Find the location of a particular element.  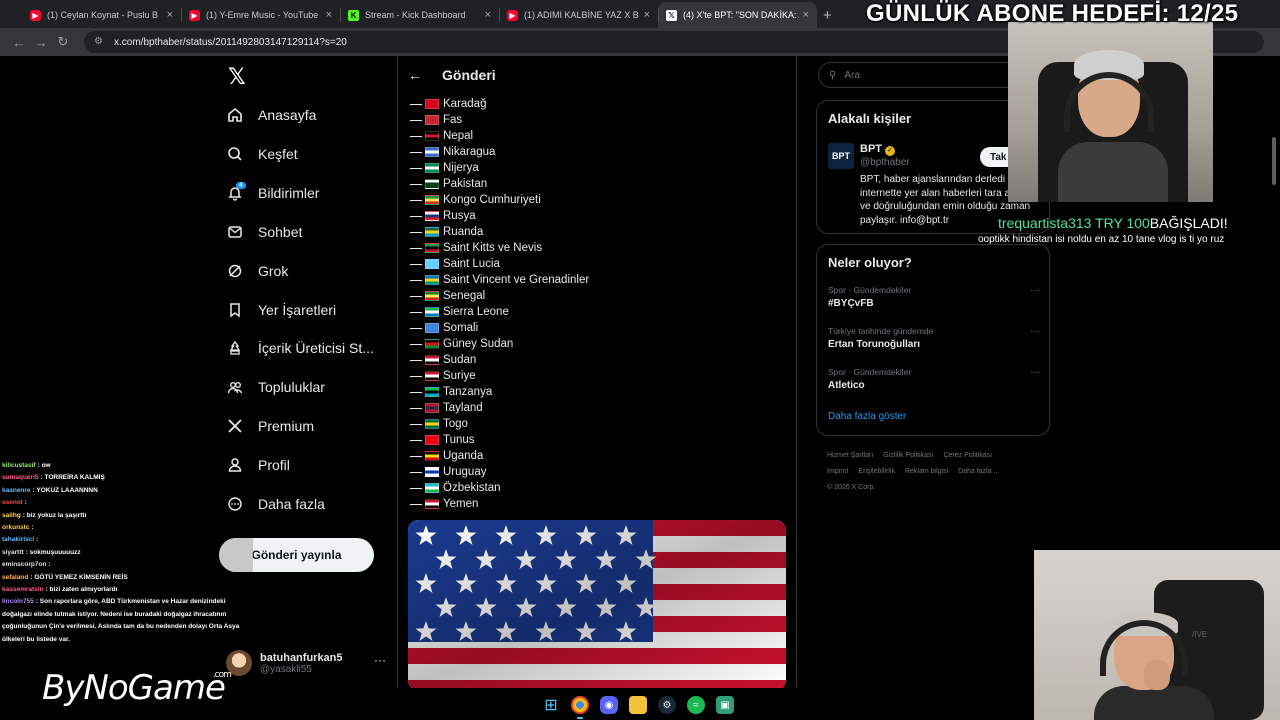

browser-tab: ▶ (1) ADIMI KALBİNE YAZ X B × is located at coordinates (578, 15).